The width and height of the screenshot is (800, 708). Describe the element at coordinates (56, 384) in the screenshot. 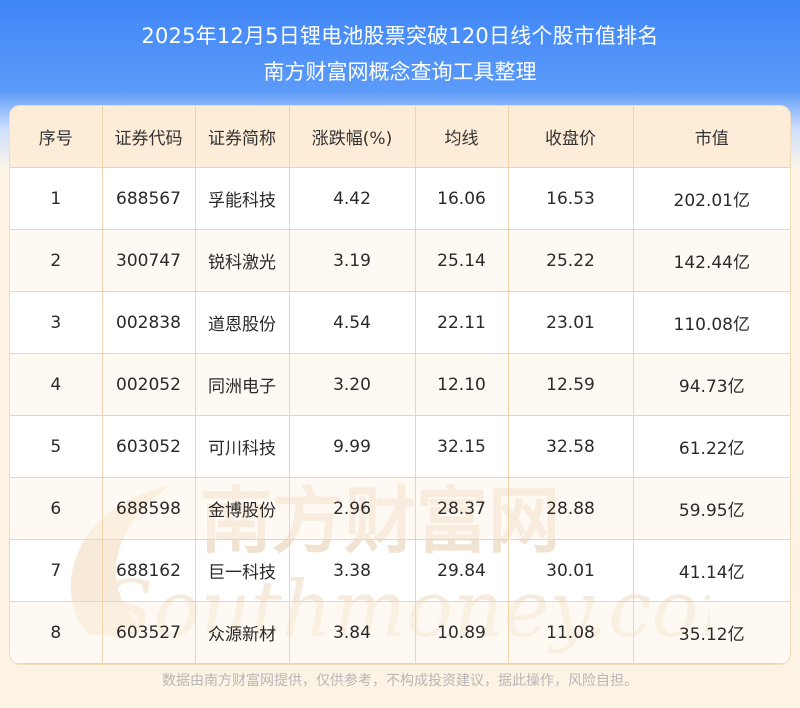

I see `cell-index: 4` at that location.